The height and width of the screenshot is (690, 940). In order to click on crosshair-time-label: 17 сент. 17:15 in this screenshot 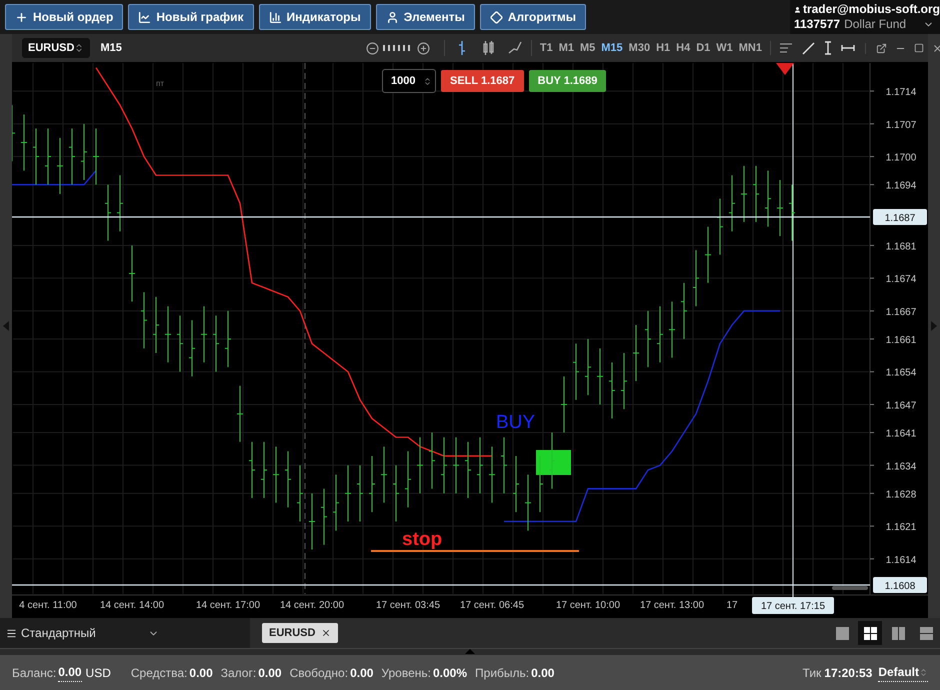, I will do `click(793, 605)`.